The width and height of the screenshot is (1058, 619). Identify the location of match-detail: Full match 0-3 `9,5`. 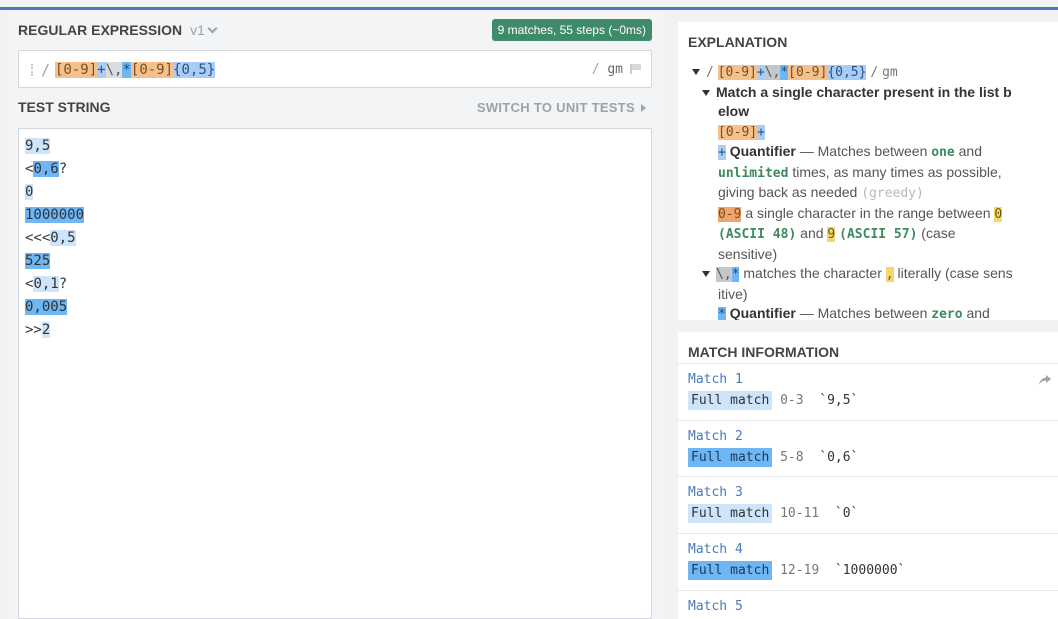
(773, 400).